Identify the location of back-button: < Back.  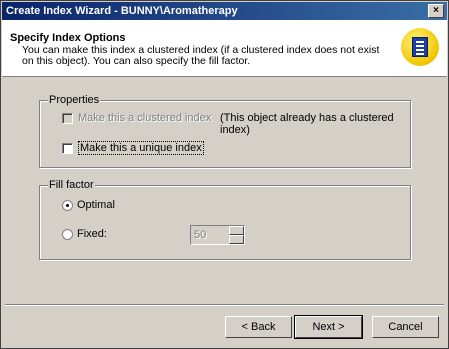
(258, 327).